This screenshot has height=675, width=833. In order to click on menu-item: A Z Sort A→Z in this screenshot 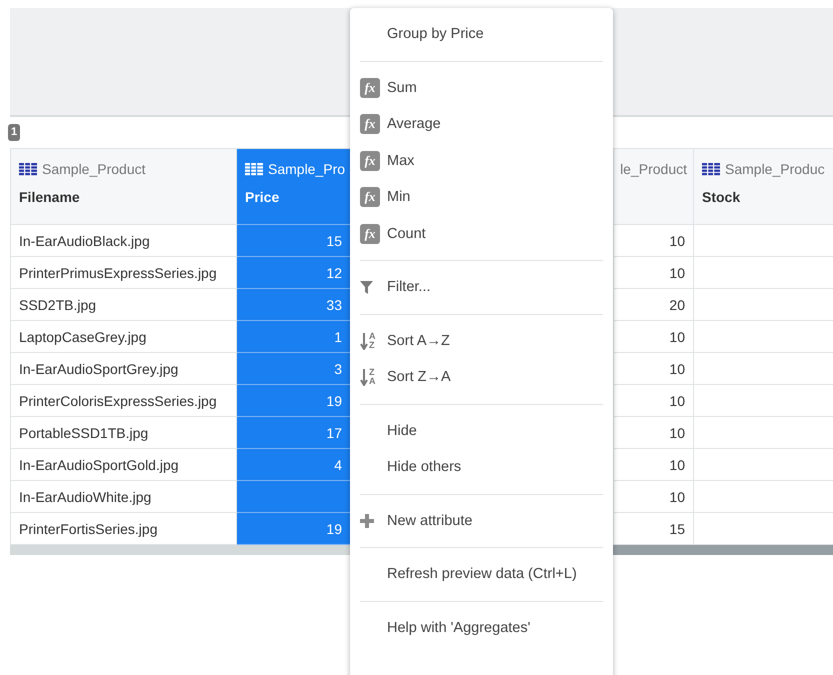, I will do `click(481, 340)`.